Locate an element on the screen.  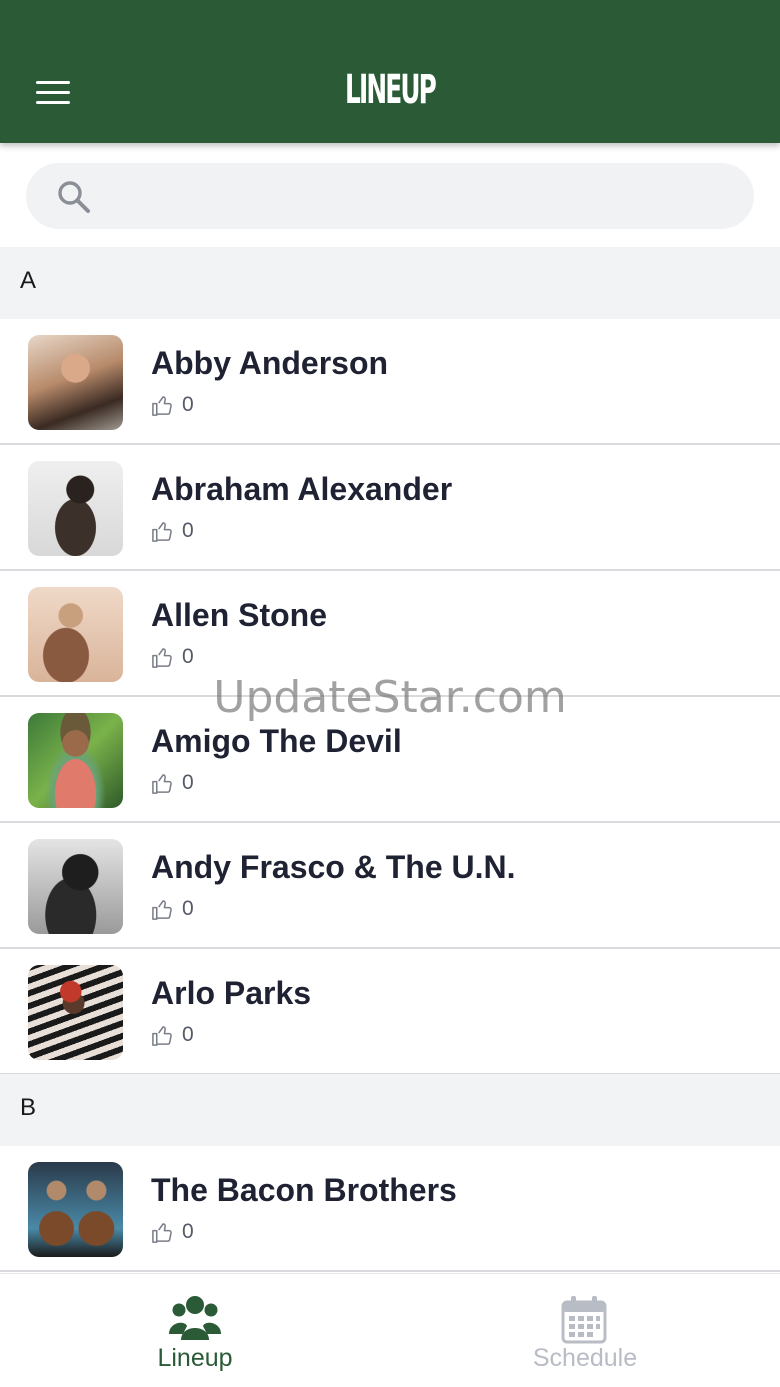
bottom-nav: Lineup Schedule is located at coordinates (390, 1330).